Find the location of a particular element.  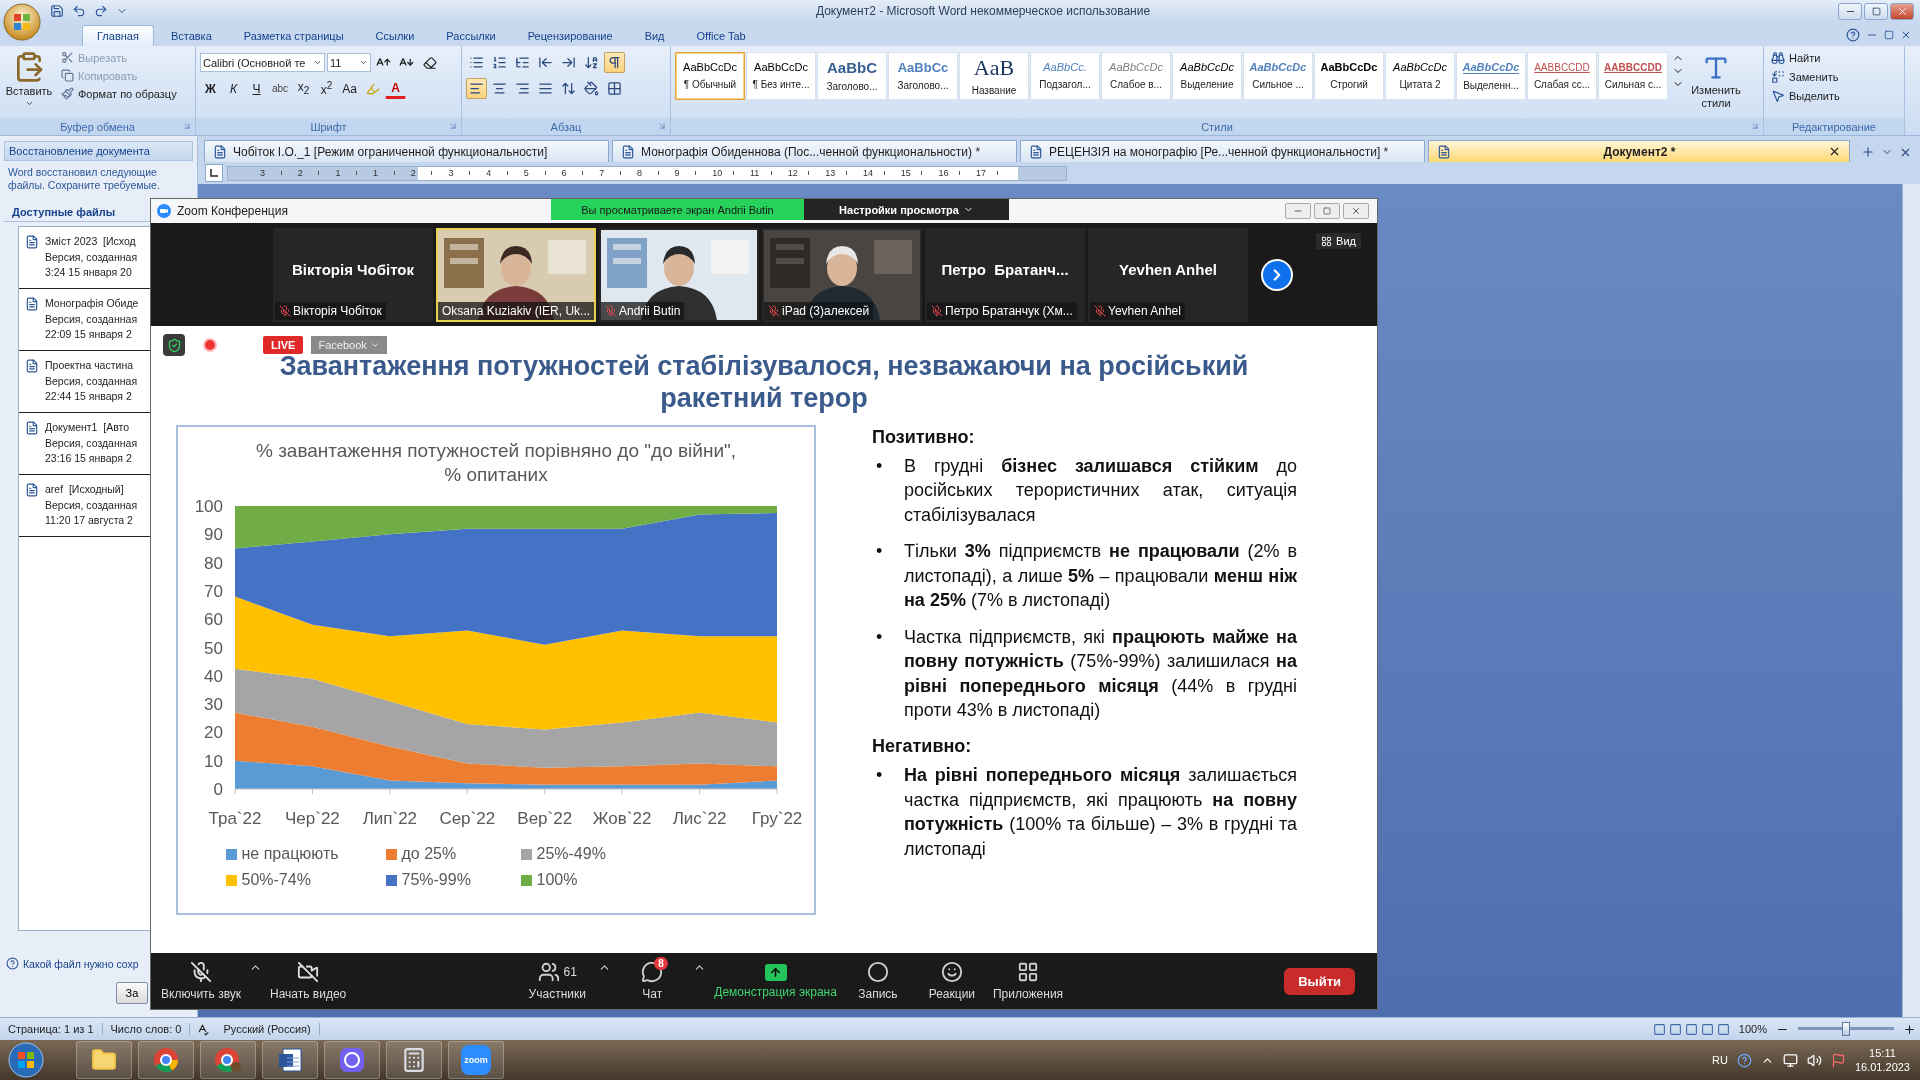

clipboard-button: Формат по образцу is located at coordinates (119, 93).